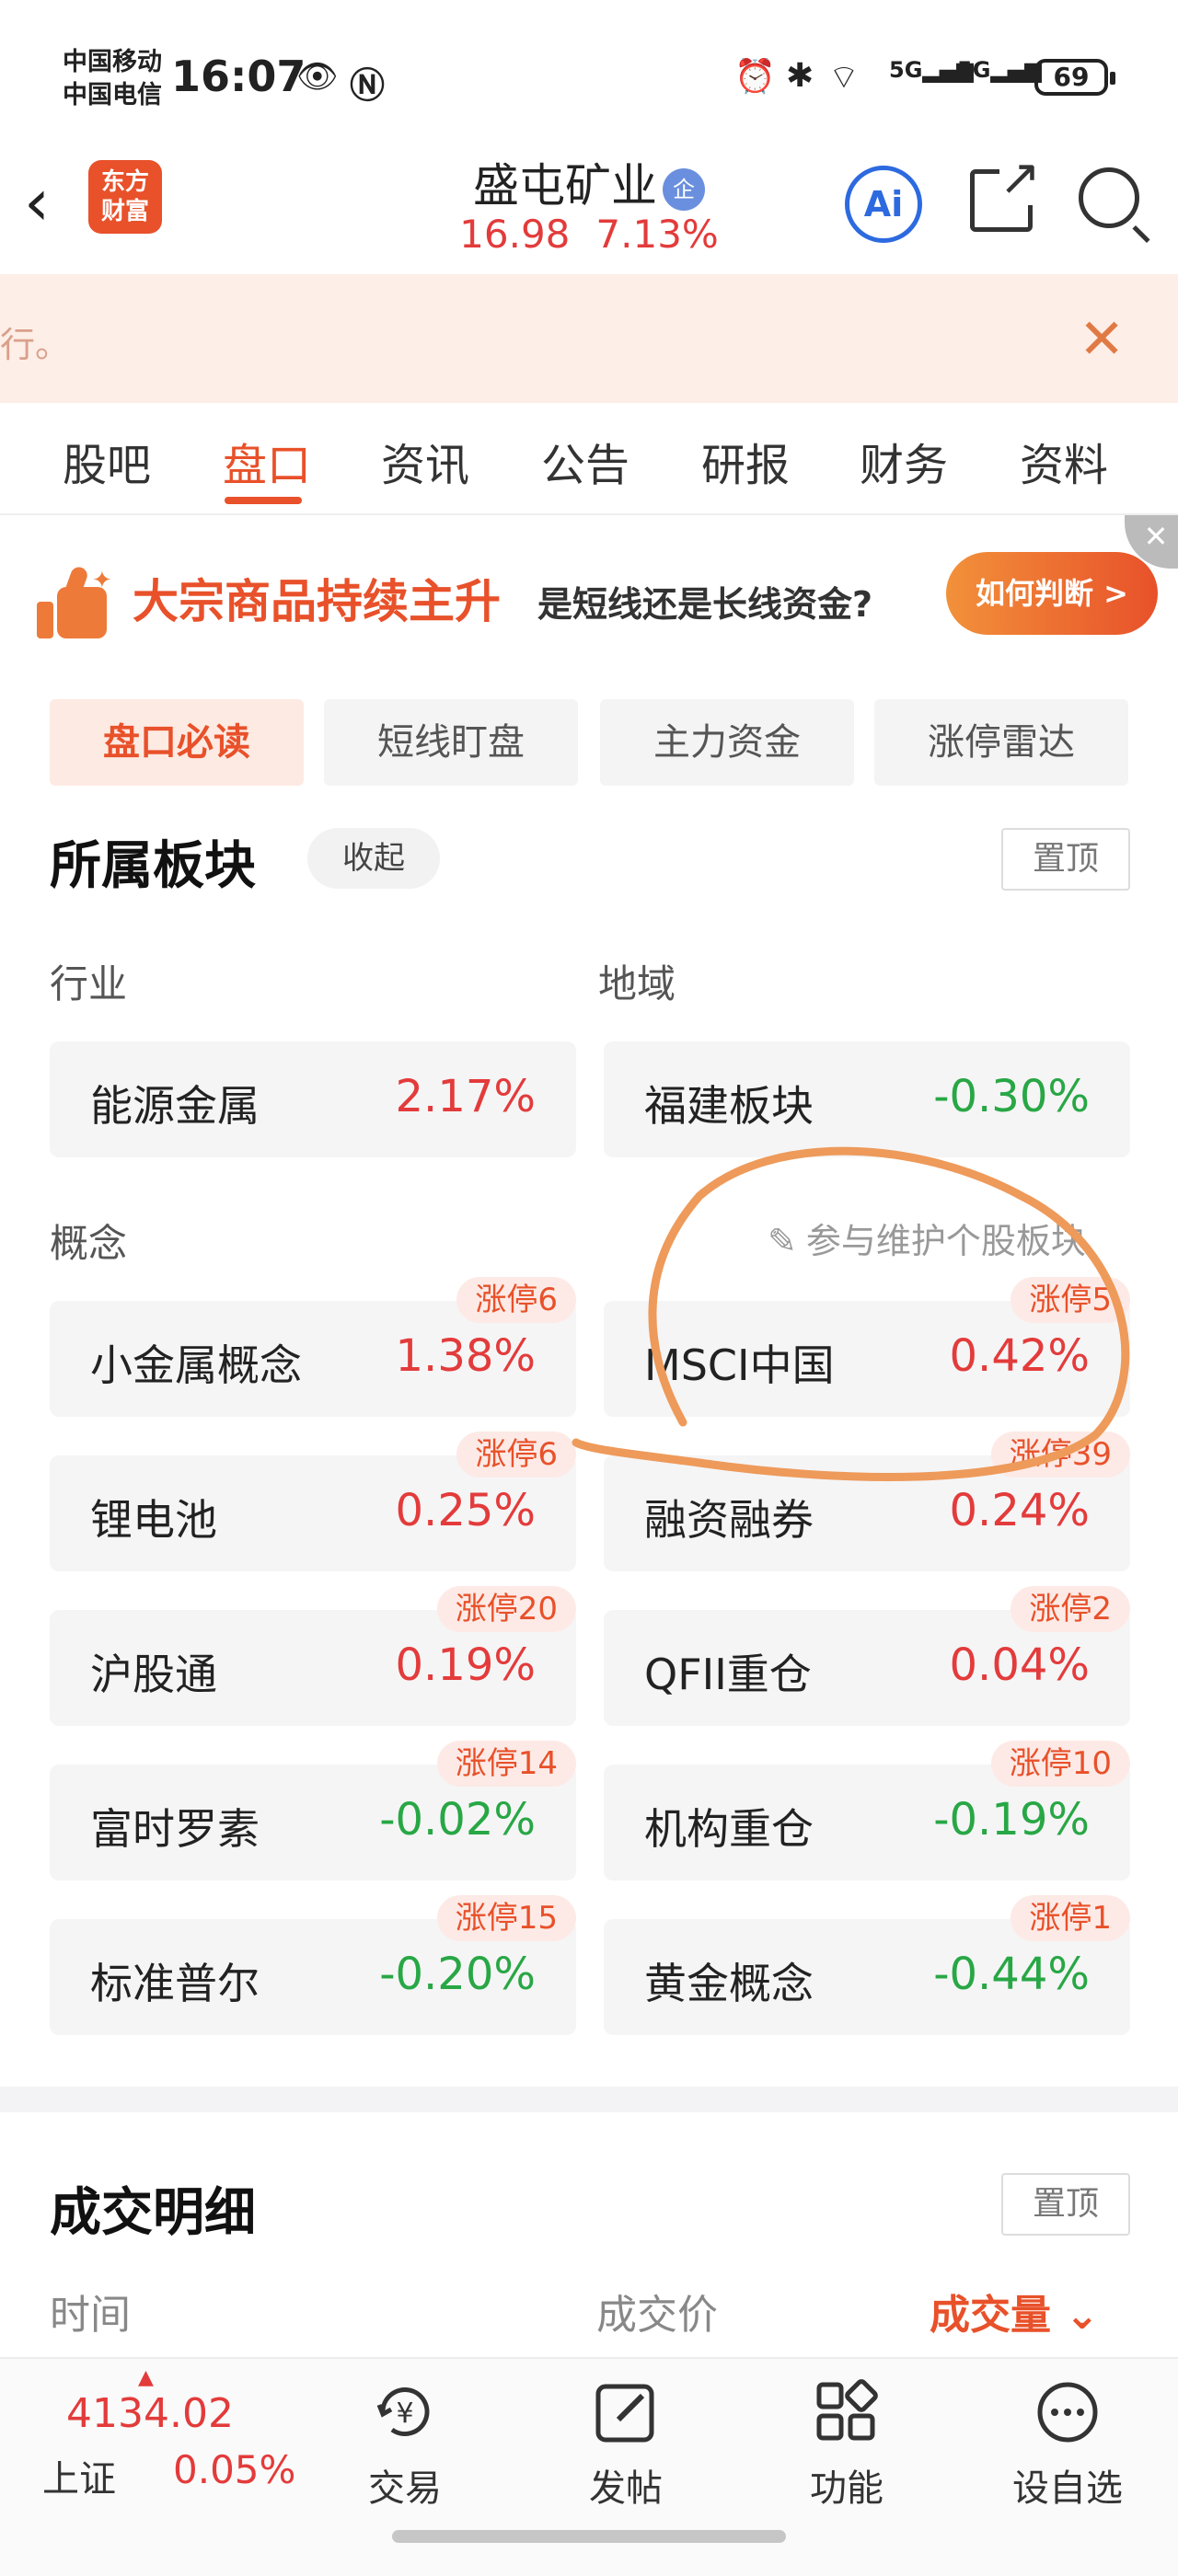 The height and width of the screenshot is (2576, 1178). What do you see at coordinates (727, 742) in the screenshot?
I see `subtab-main-funds: 主力资金` at bounding box center [727, 742].